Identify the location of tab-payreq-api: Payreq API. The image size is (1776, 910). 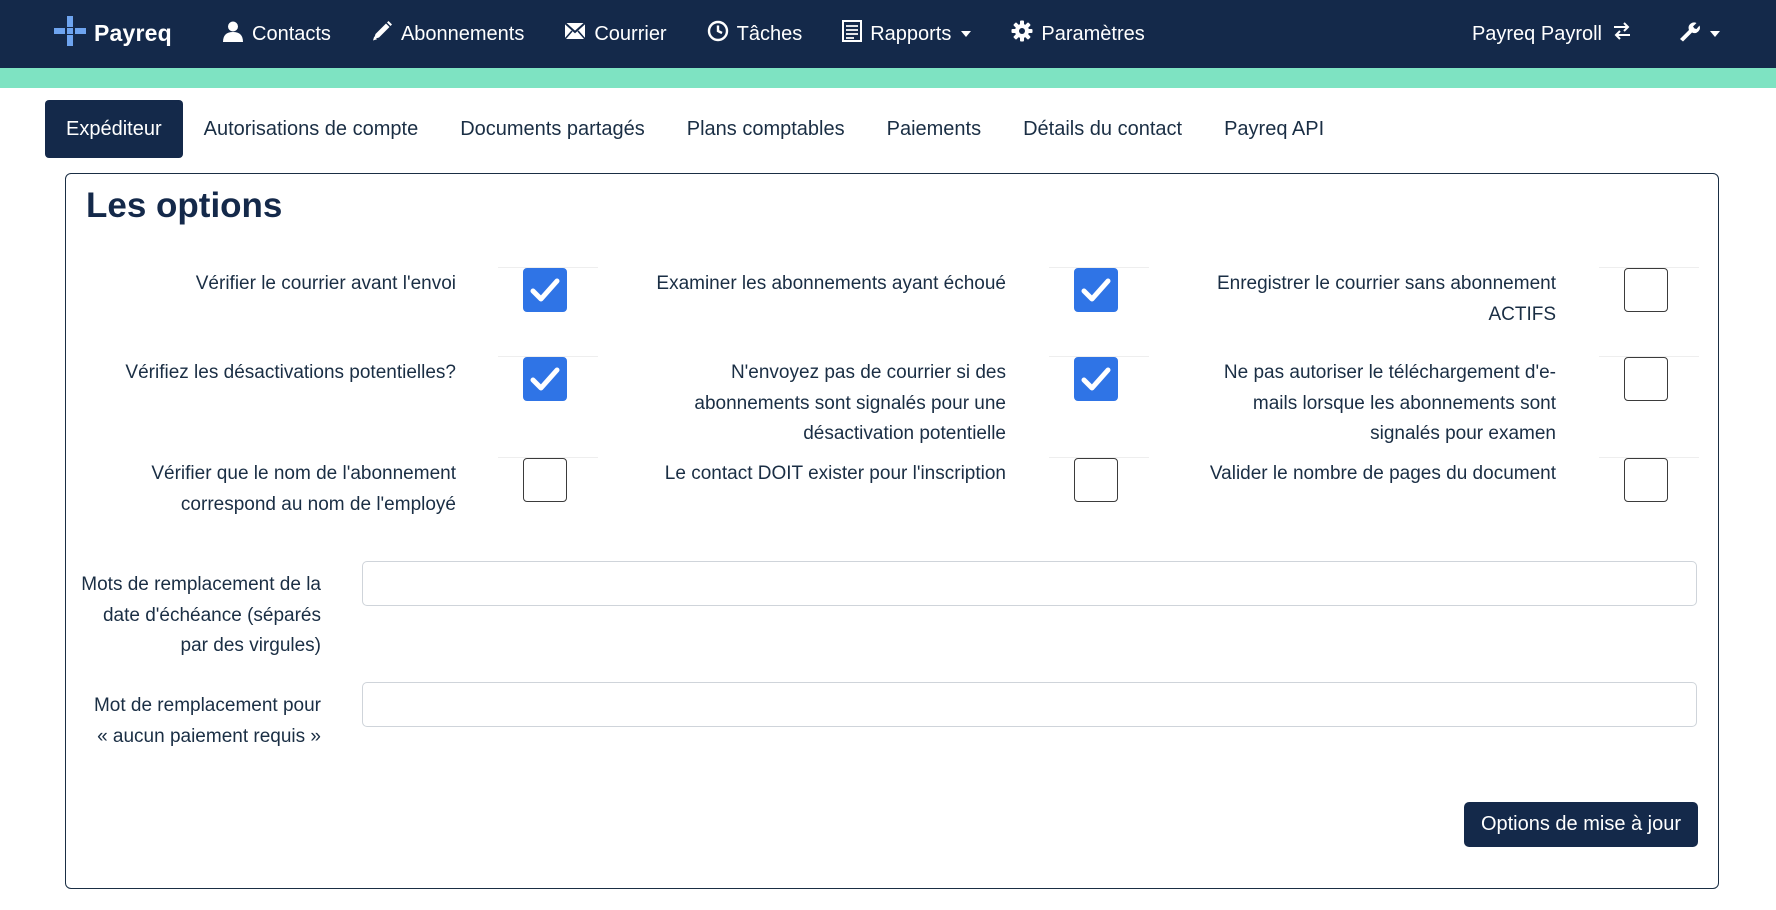
(1274, 129).